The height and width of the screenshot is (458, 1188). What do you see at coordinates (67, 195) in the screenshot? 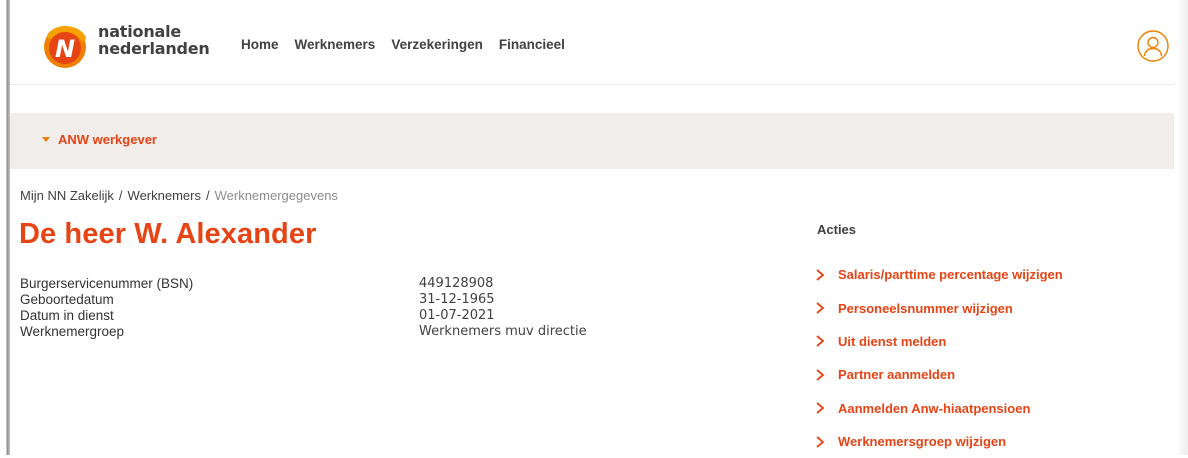
I see `breadcrumb-mijn-nn-zakelijk: Mijn NN Zakelijk` at bounding box center [67, 195].